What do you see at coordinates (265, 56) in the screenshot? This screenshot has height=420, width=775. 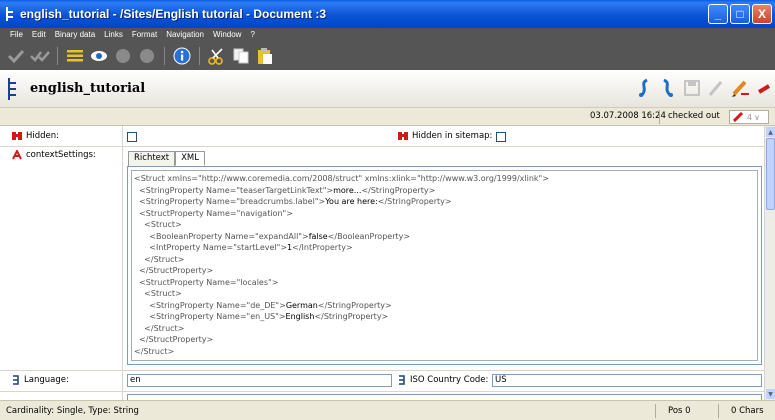 I see `paste-icon` at bounding box center [265, 56].